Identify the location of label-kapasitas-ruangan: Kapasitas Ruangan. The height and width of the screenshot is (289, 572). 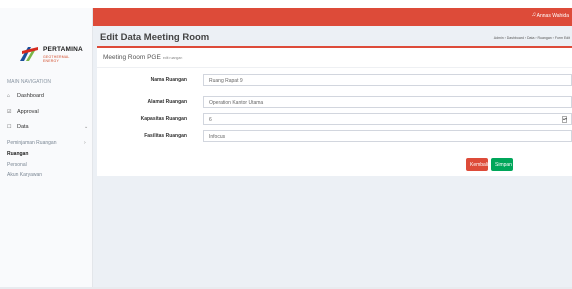
(163, 119).